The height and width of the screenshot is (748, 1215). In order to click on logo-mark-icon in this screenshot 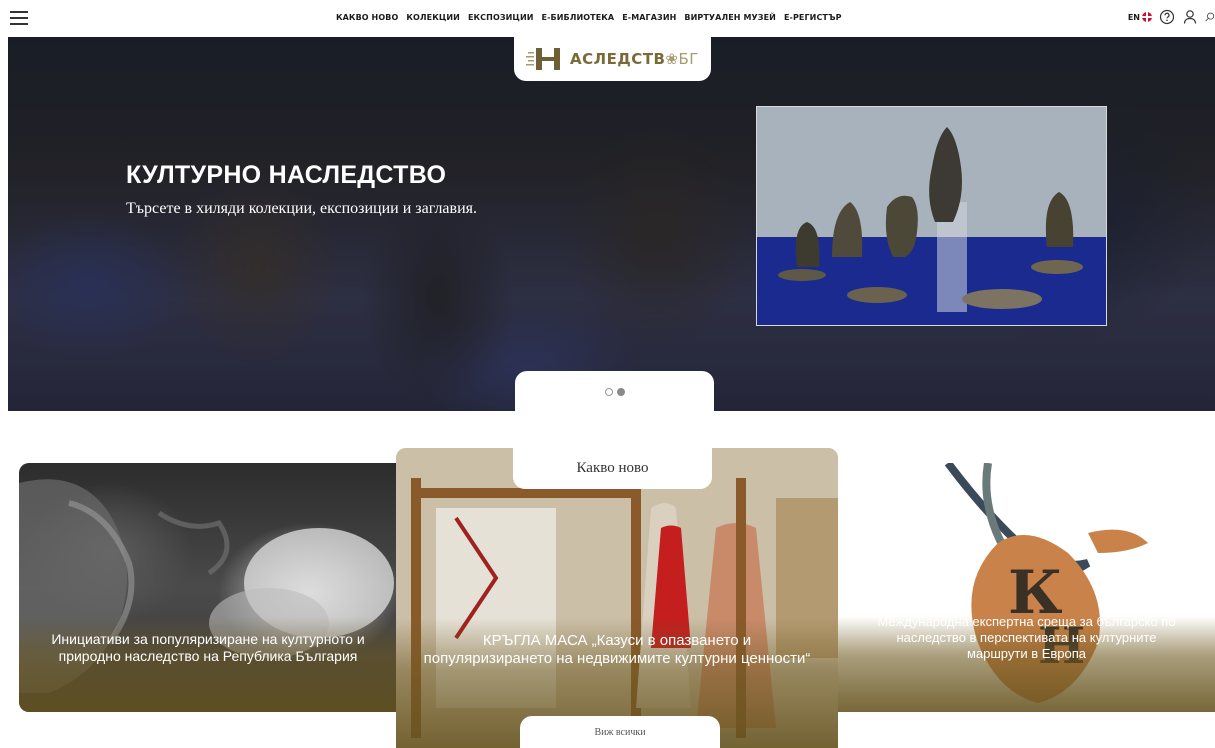, I will do `click(543, 59)`.